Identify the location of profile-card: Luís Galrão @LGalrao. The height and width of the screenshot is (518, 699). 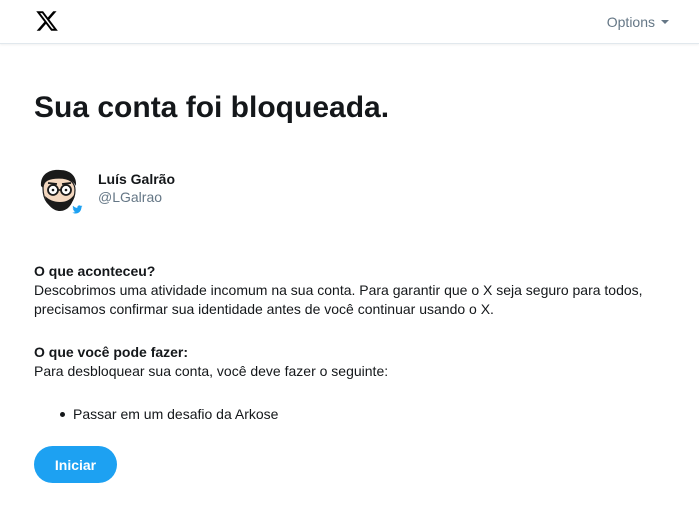
(104, 191).